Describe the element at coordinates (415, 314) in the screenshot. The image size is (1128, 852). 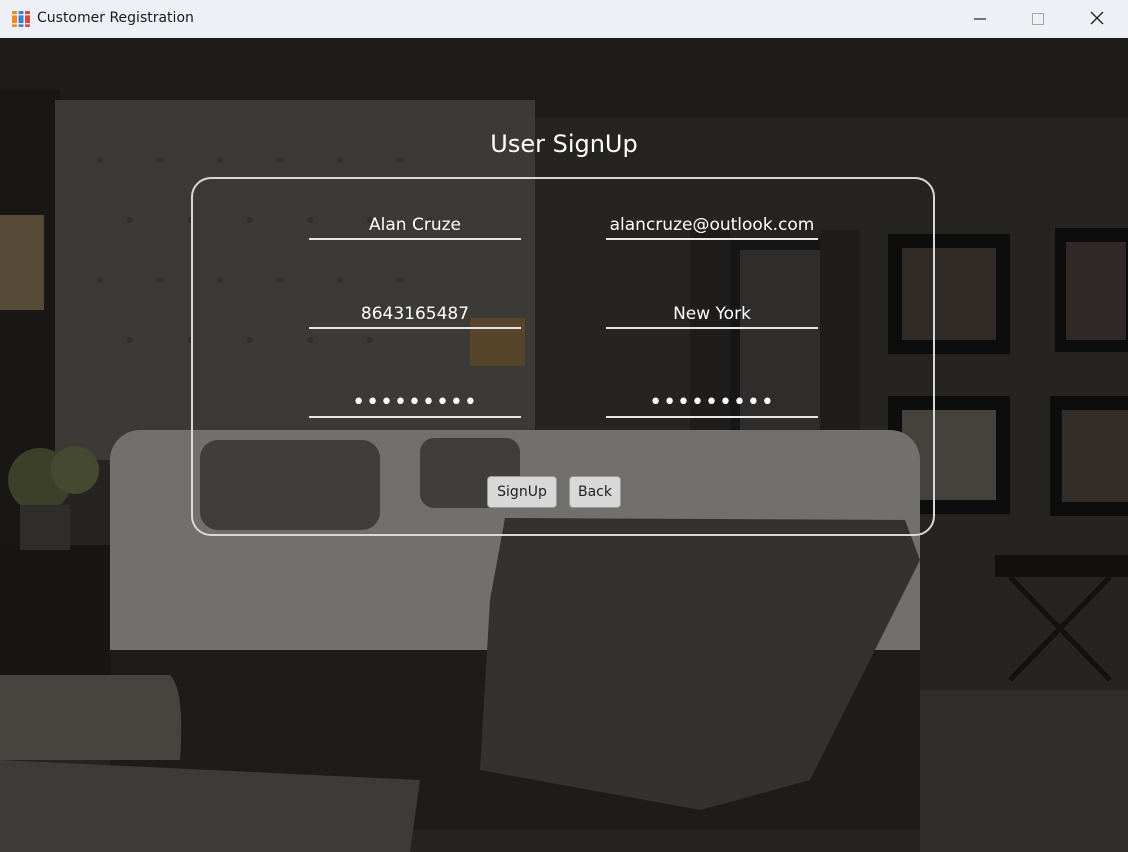
I see `phone-field: 8643165487` at that location.